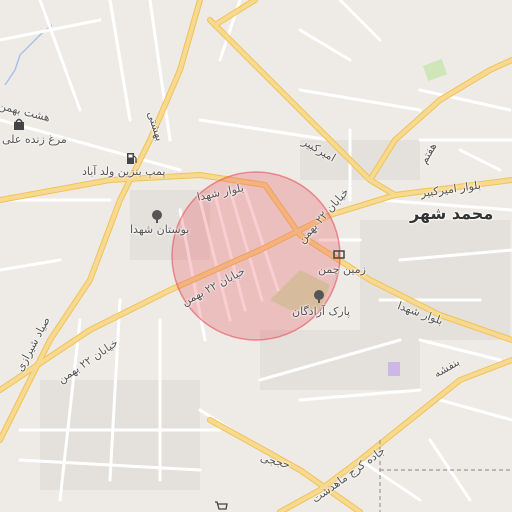 The height and width of the screenshot is (512, 512). Describe the element at coordinates (123, 171) in the screenshot. I see `poi-label-pomp-benzin: پمپ بنزین ولد آباد` at that location.